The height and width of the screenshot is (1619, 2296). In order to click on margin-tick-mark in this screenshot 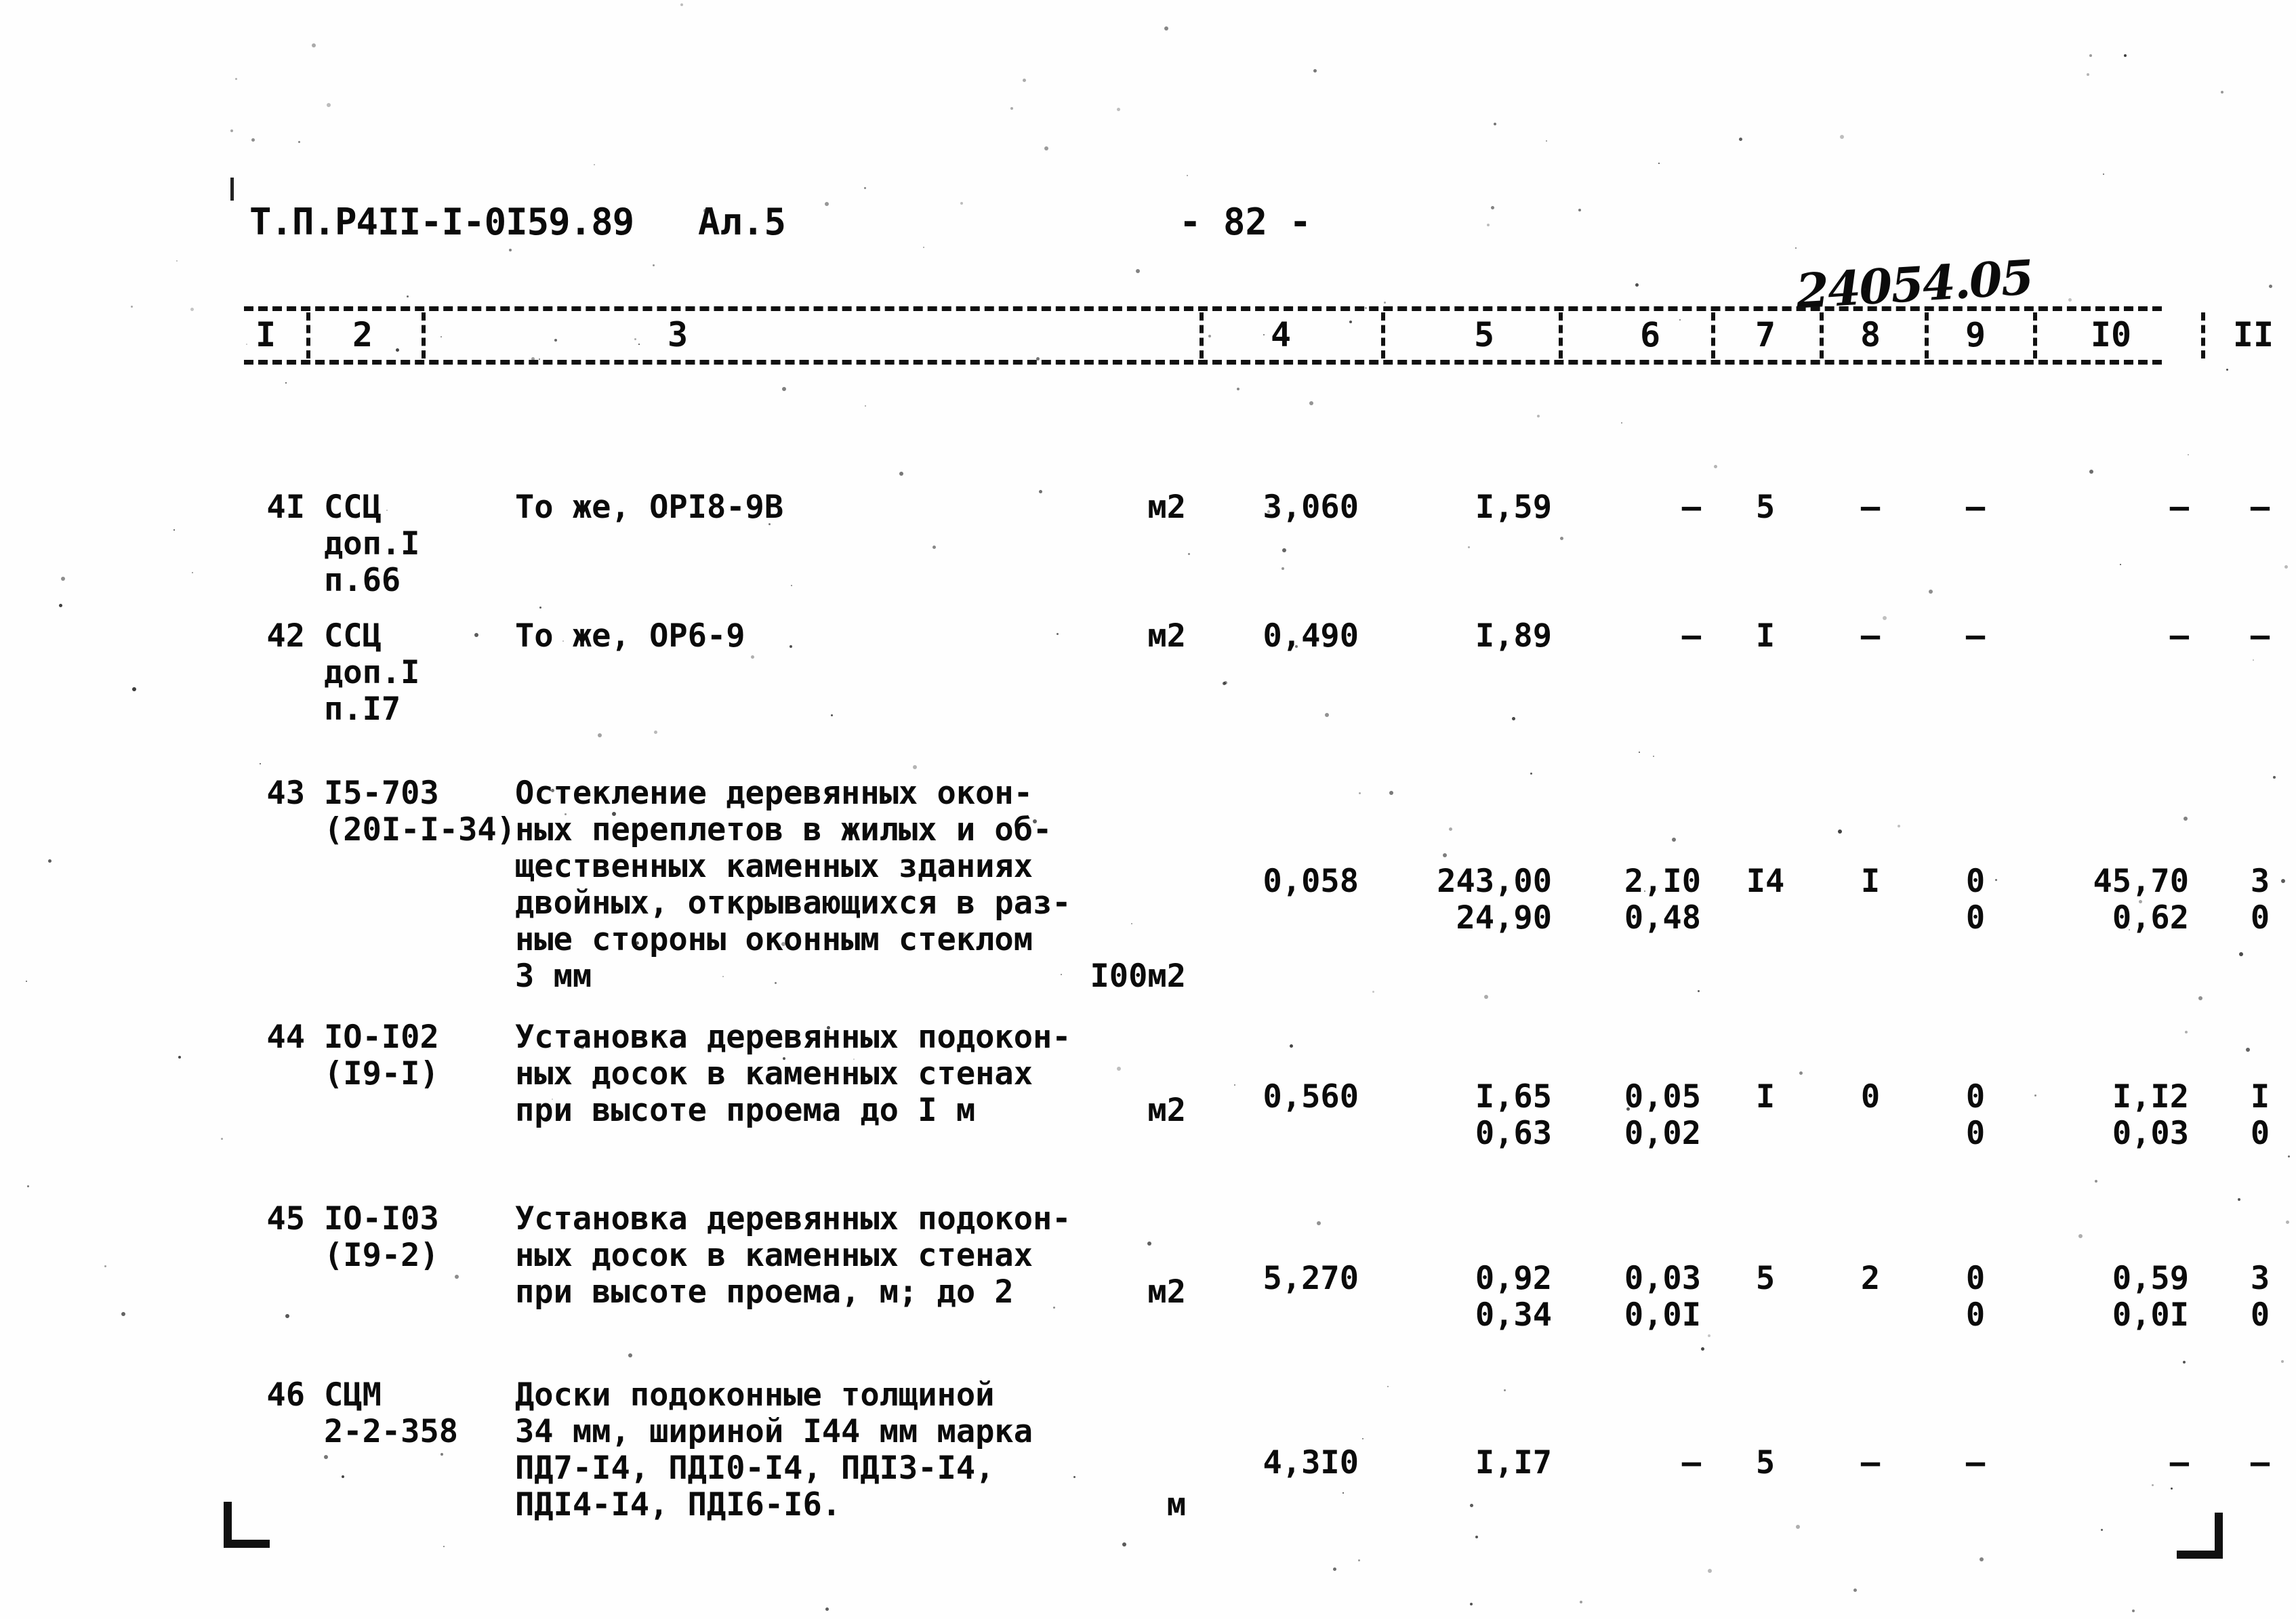, I will do `click(232, 189)`.